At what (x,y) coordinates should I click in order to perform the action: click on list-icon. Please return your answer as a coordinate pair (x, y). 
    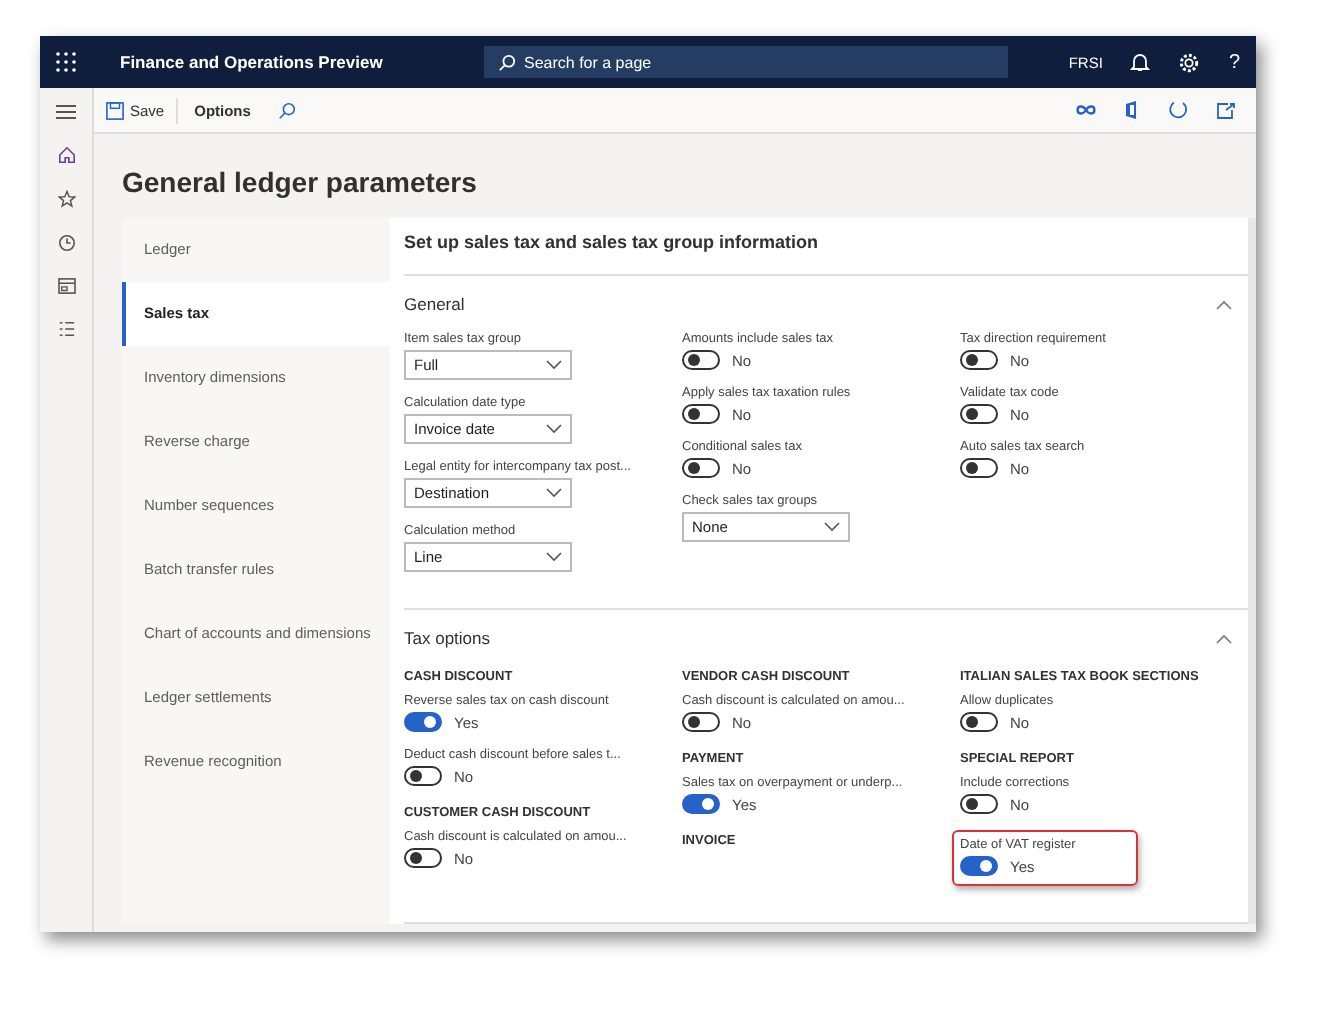
    Looking at the image, I should click on (66, 329).